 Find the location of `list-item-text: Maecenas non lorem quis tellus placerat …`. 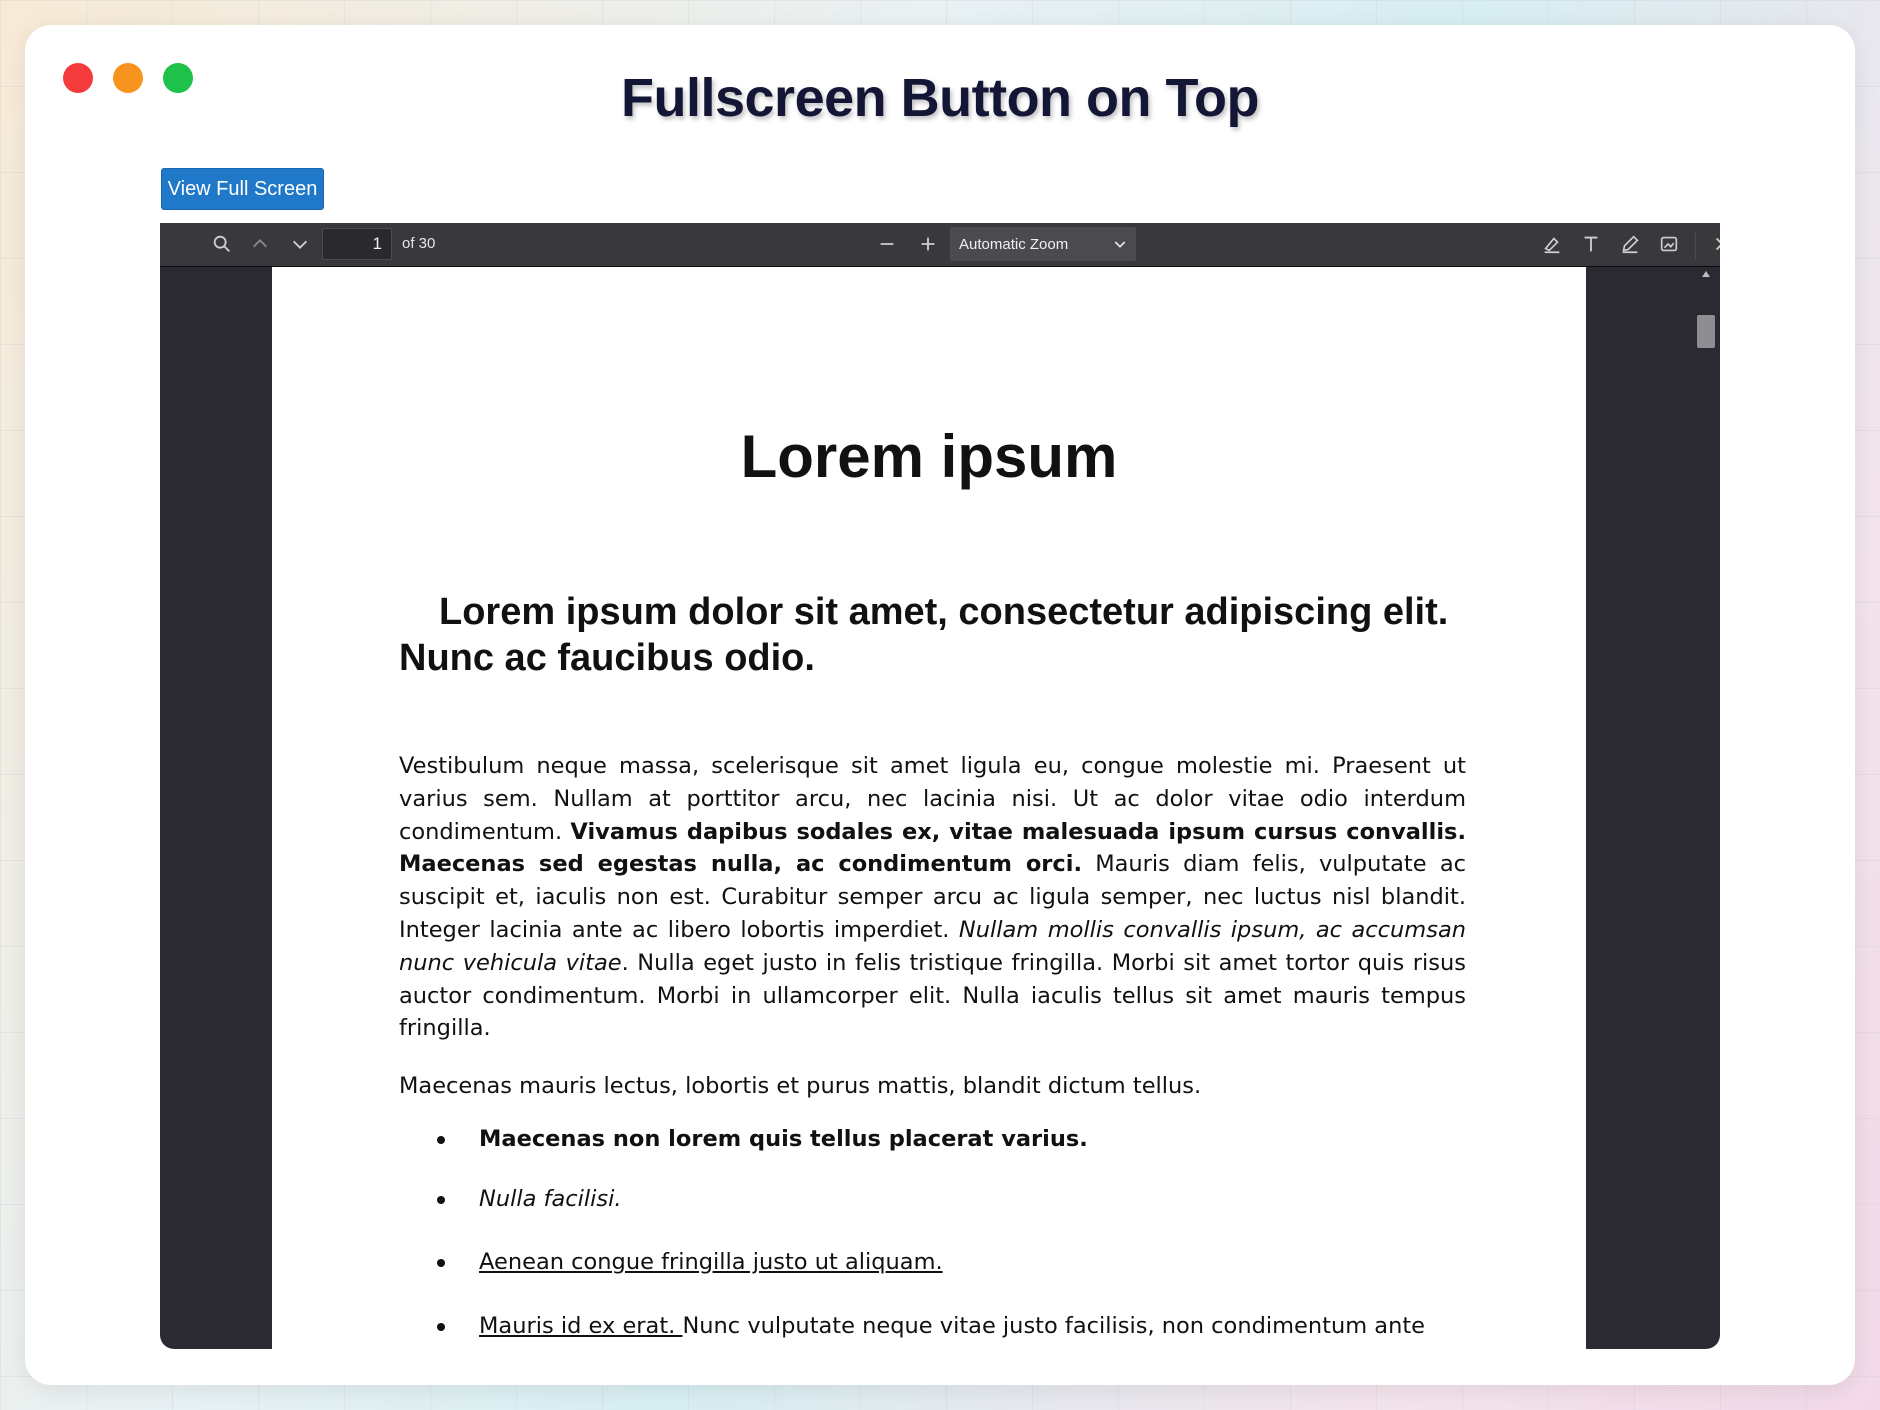

list-item-text: Maecenas non lorem quis tellus placerat … is located at coordinates (783, 1139).